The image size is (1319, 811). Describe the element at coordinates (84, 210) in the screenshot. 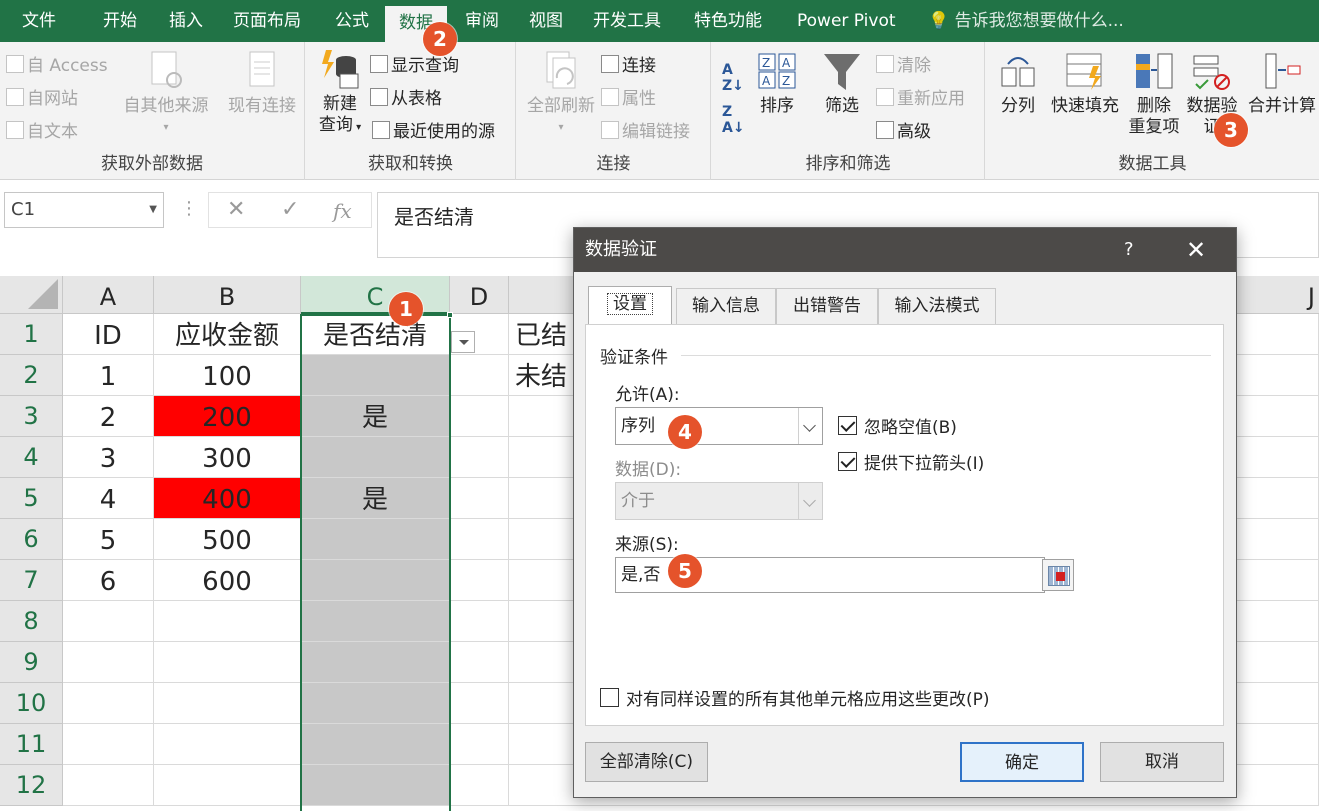

I see `name-box: C1 ▼` at that location.